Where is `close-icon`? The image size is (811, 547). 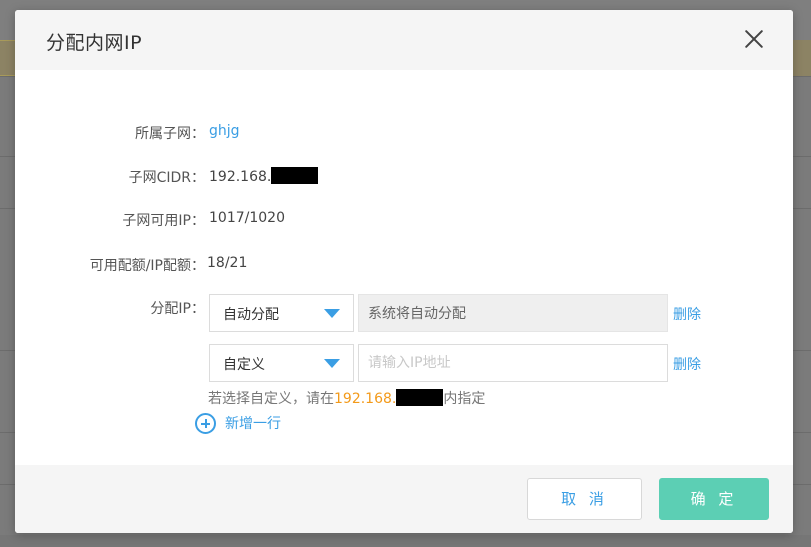 close-icon is located at coordinates (754, 39).